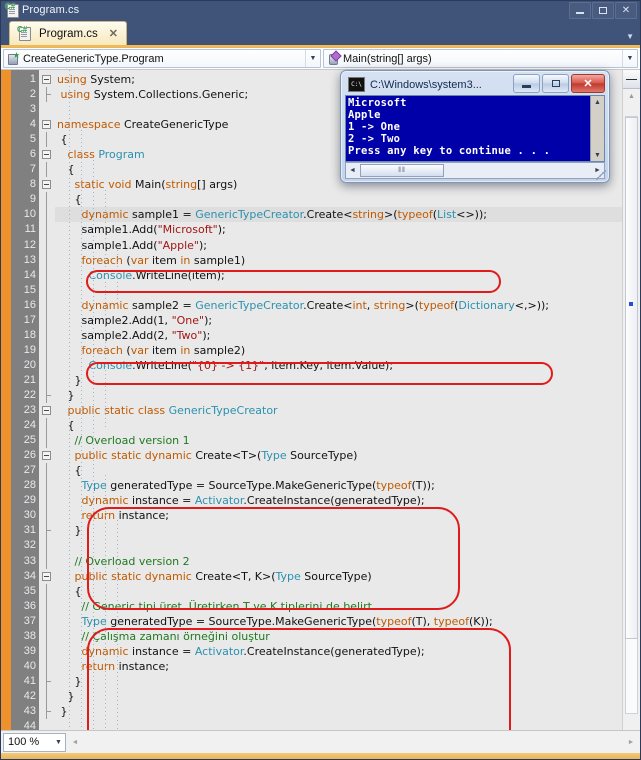 This screenshot has height=760, width=641. What do you see at coordinates (631, 742) in the screenshot?
I see `scroll-right-arrow: ►` at bounding box center [631, 742].